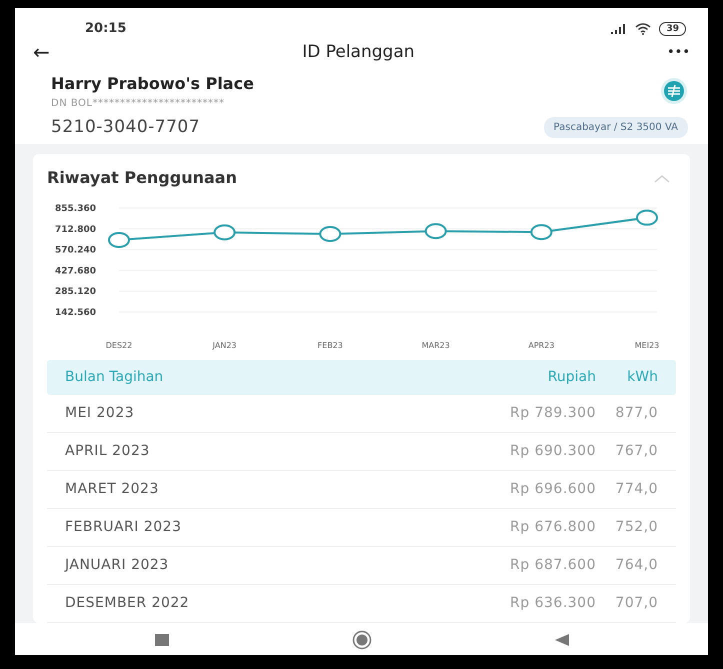 This screenshot has height=669, width=723. Describe the element at coordinates (330, 345) in the screenshot. I see `axis-label: FEB23` at that location.